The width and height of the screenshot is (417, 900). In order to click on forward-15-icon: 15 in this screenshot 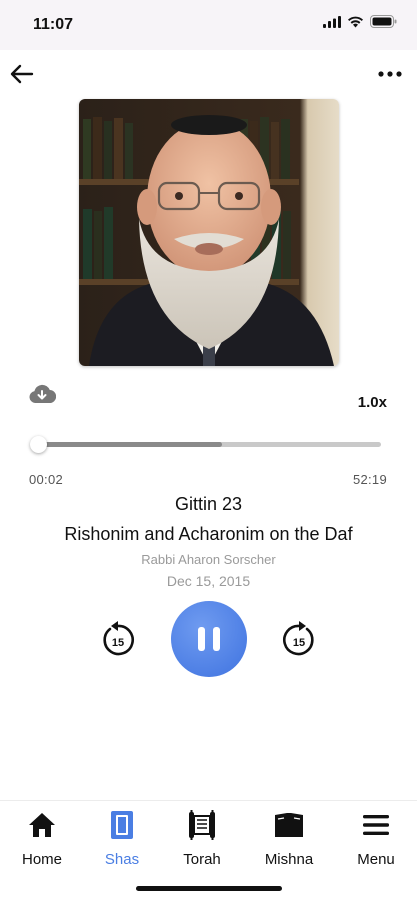, I will do `click(298, 638)`.